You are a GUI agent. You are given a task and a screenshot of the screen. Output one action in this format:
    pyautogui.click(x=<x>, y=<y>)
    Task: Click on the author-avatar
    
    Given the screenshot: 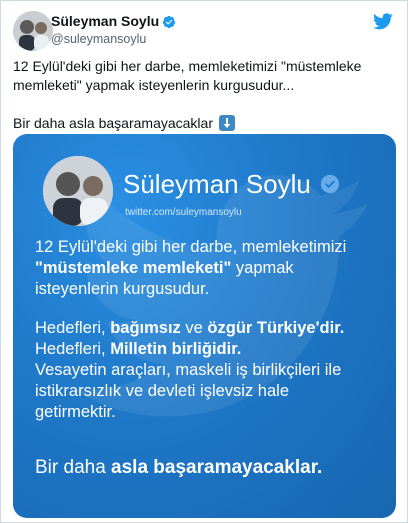 What is the action you would take?
    pyautogui.click(x=33, y=31)
    